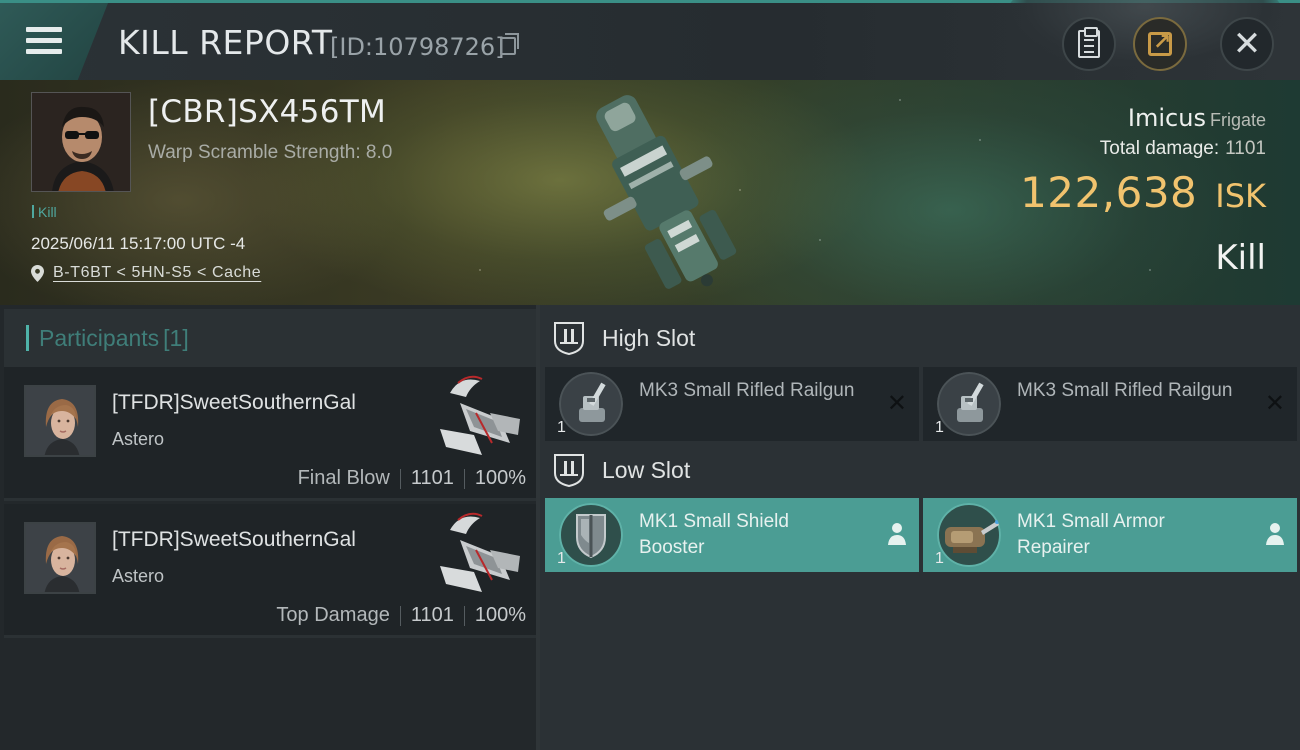 The height and width of the screenshot is (750, 1300). I want to click on total-damage-value: 1101, so click(1245, 148).